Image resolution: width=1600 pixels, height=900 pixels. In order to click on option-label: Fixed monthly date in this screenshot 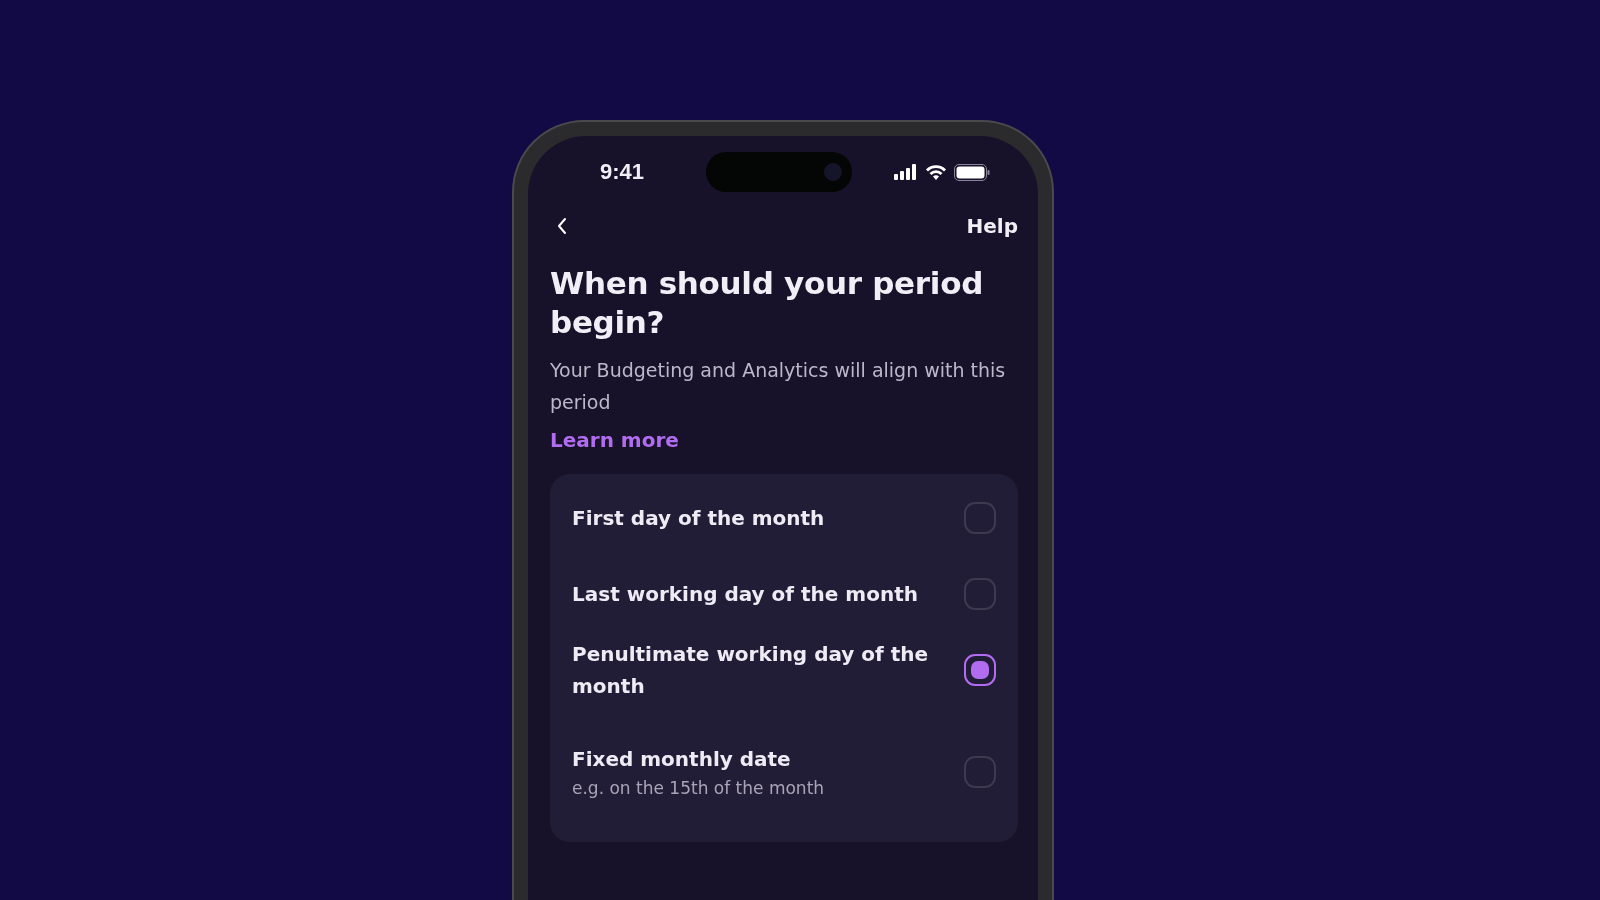, I will do `click(682, 759)`.